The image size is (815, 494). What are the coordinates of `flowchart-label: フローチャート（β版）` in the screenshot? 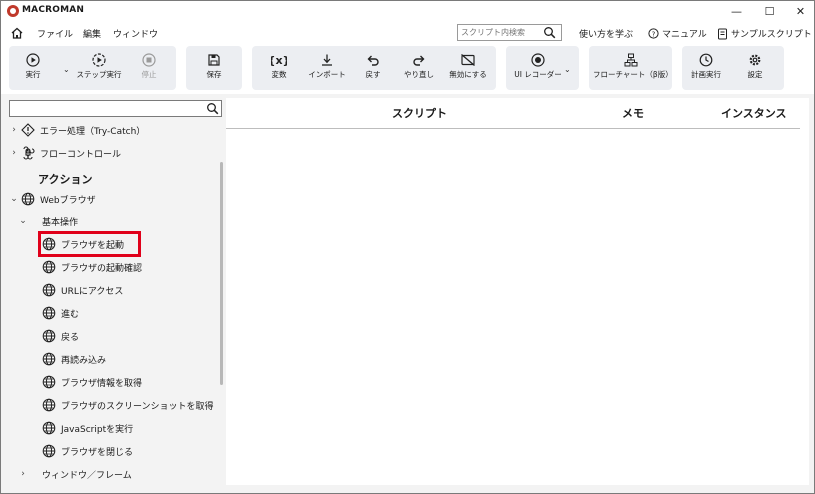 It's located at (633, 74).